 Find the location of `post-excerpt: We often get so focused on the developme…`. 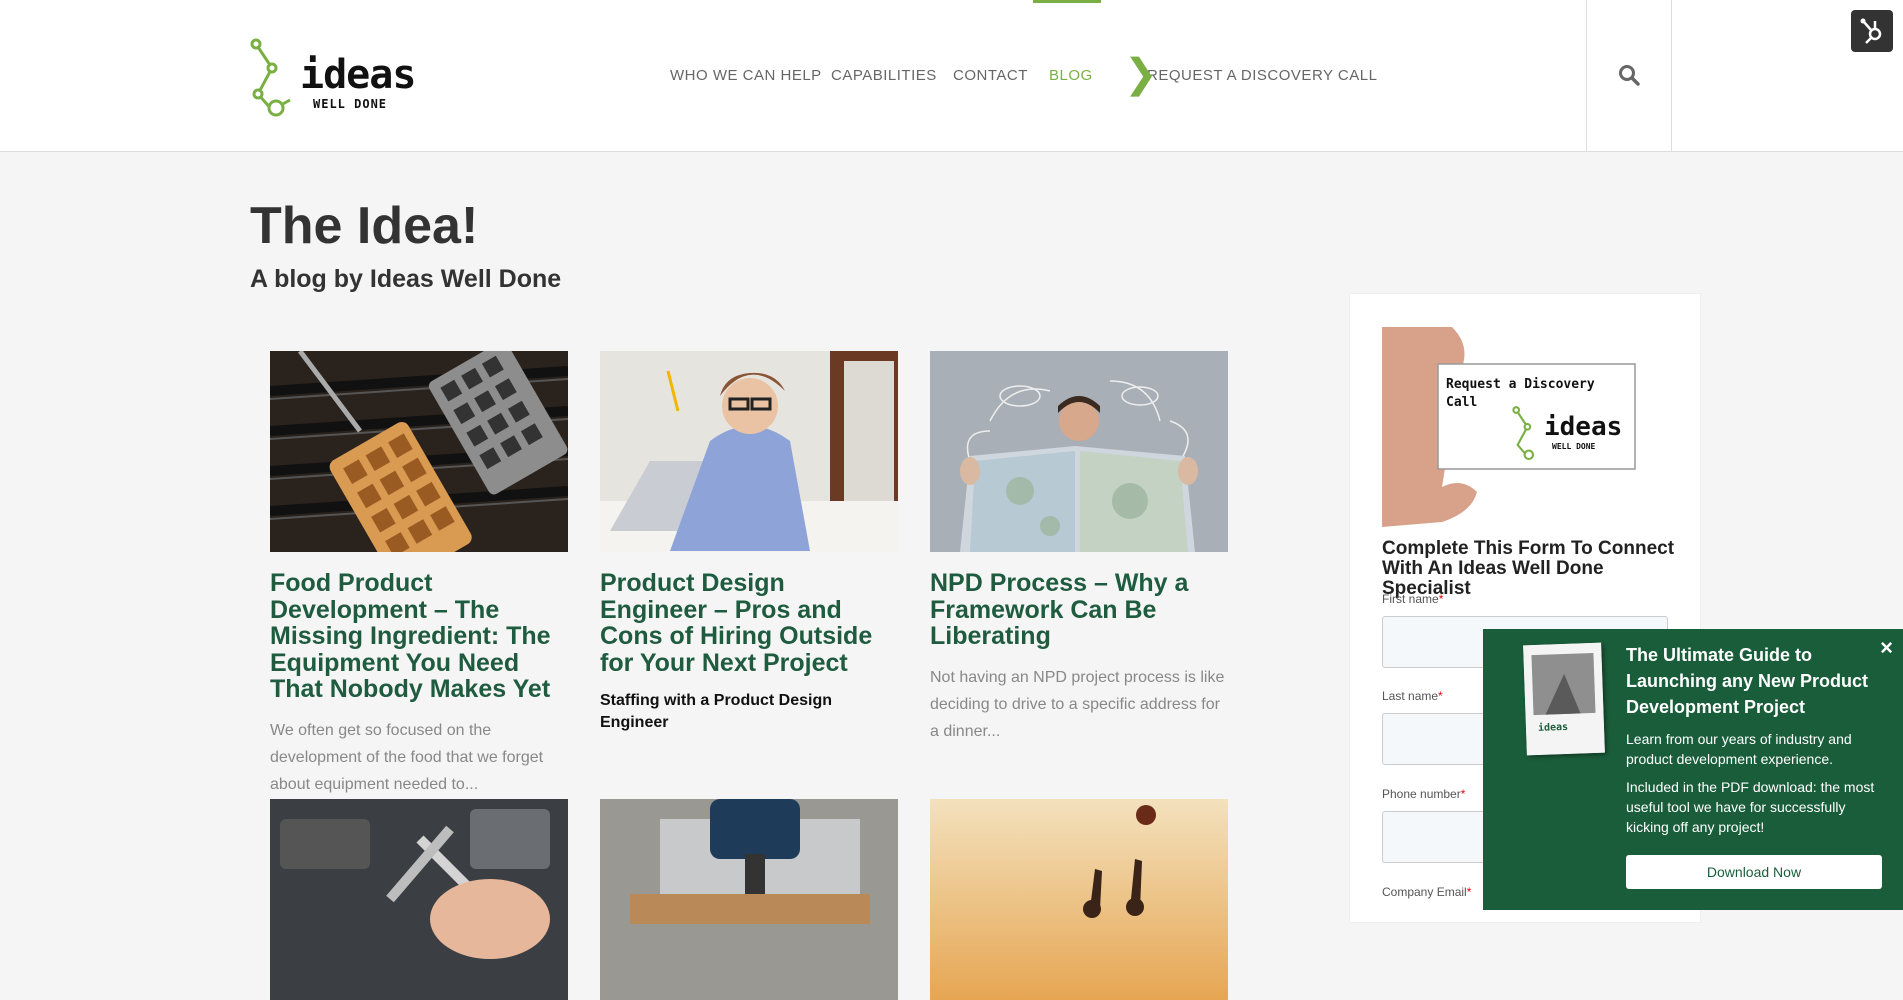

post-excerpt: We often get so focused on the developme… is located at coordinates (407, 757).